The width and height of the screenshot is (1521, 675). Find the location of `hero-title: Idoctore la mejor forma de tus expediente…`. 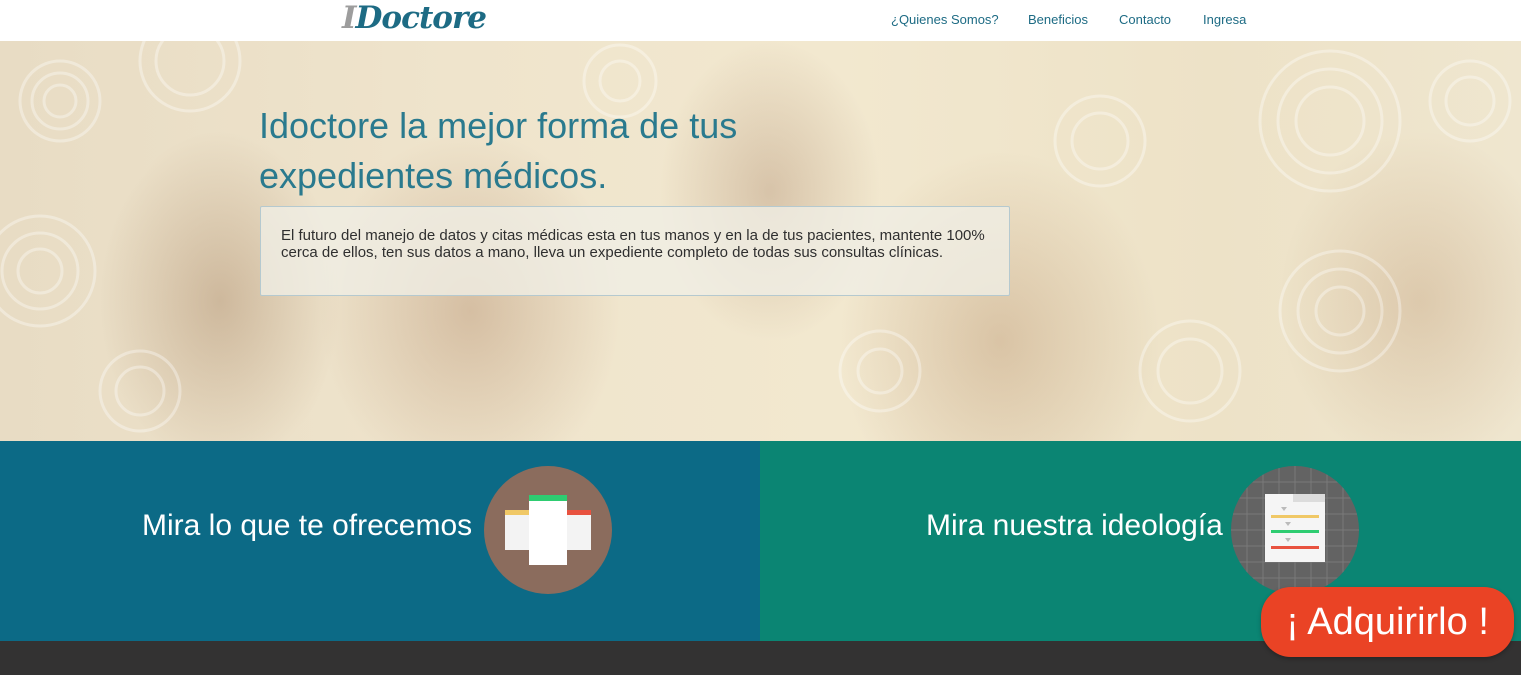

hero-title: Idoctore la mejor forma de tus expediente… is located at coordinates (498, 150).